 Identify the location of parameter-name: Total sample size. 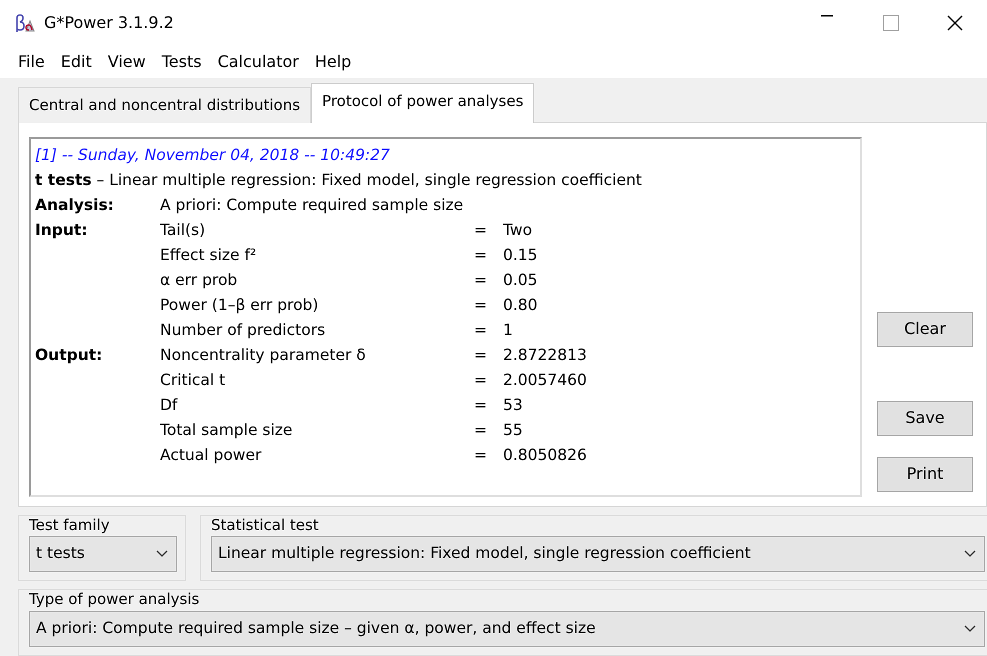
(227, 430).